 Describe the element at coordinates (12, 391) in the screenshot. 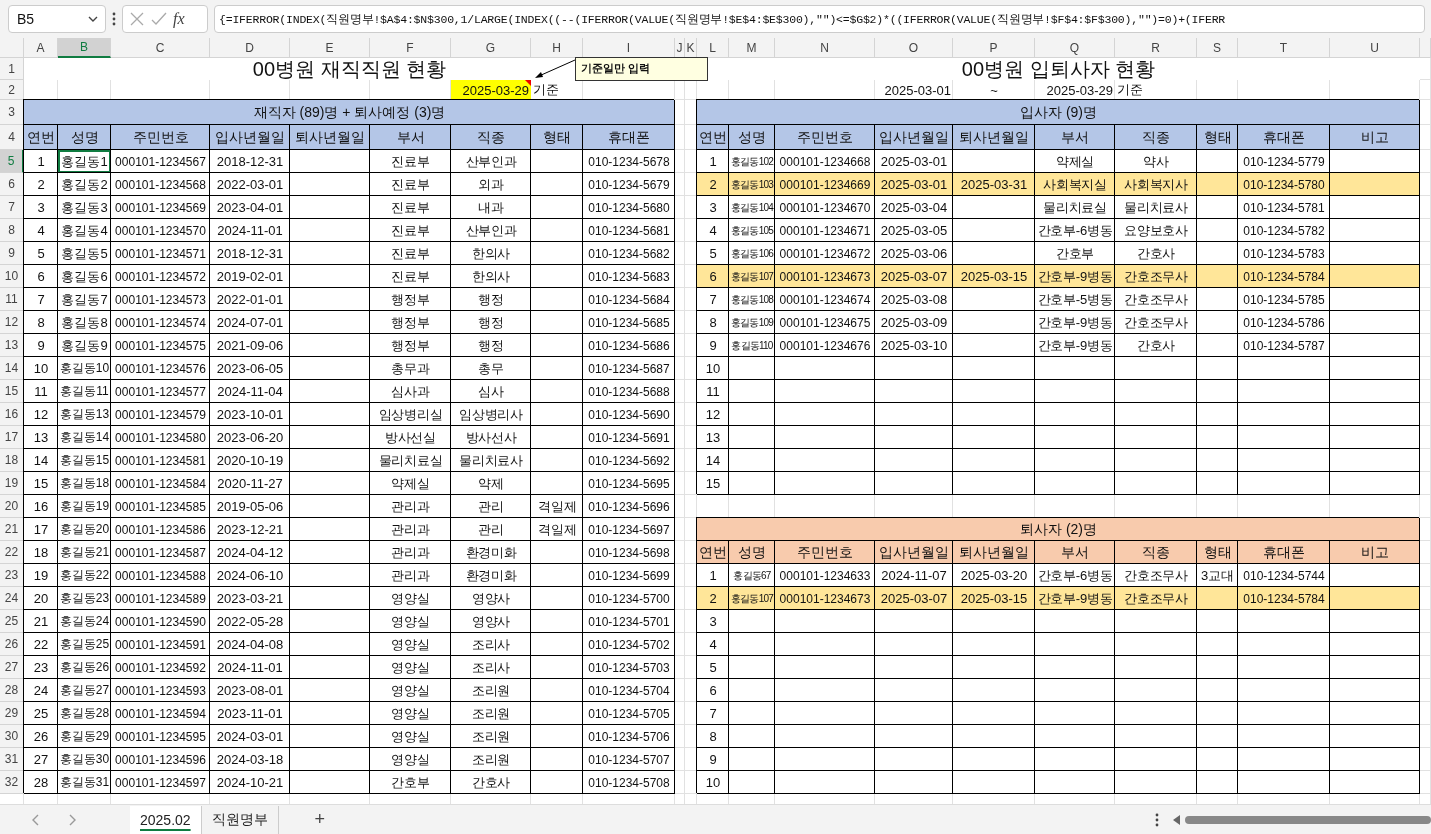

I see `row-header: 15` at that location.